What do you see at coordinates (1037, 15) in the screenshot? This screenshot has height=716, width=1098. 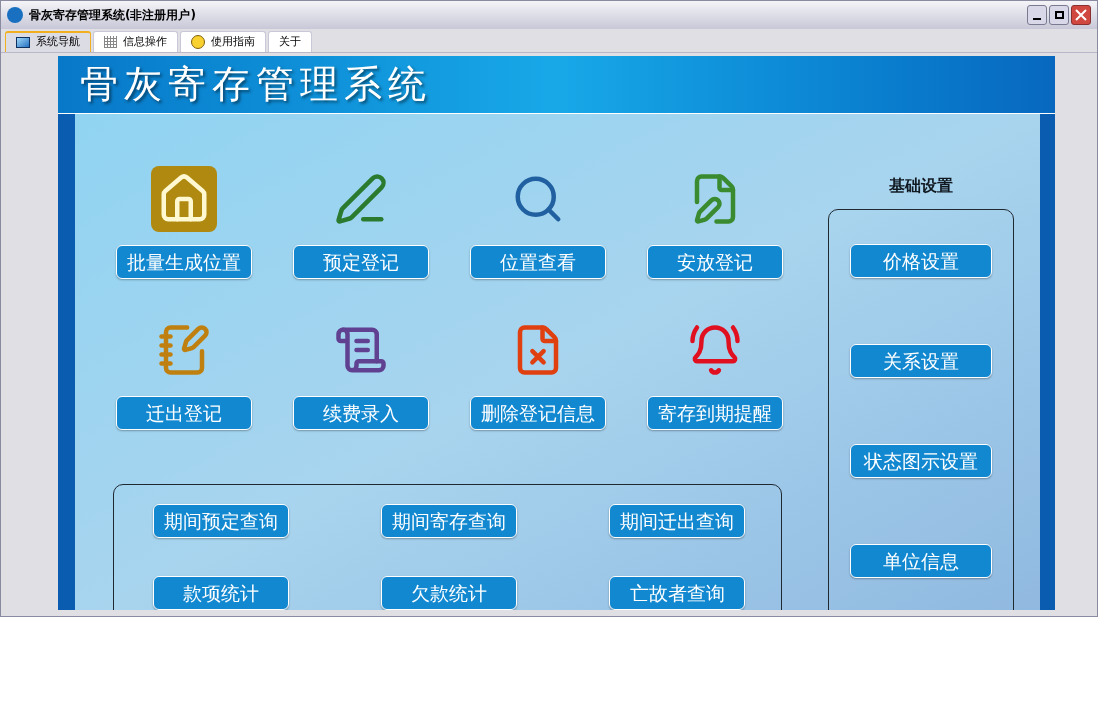 I see `minimize-button` at bounding box center [1037, 15].